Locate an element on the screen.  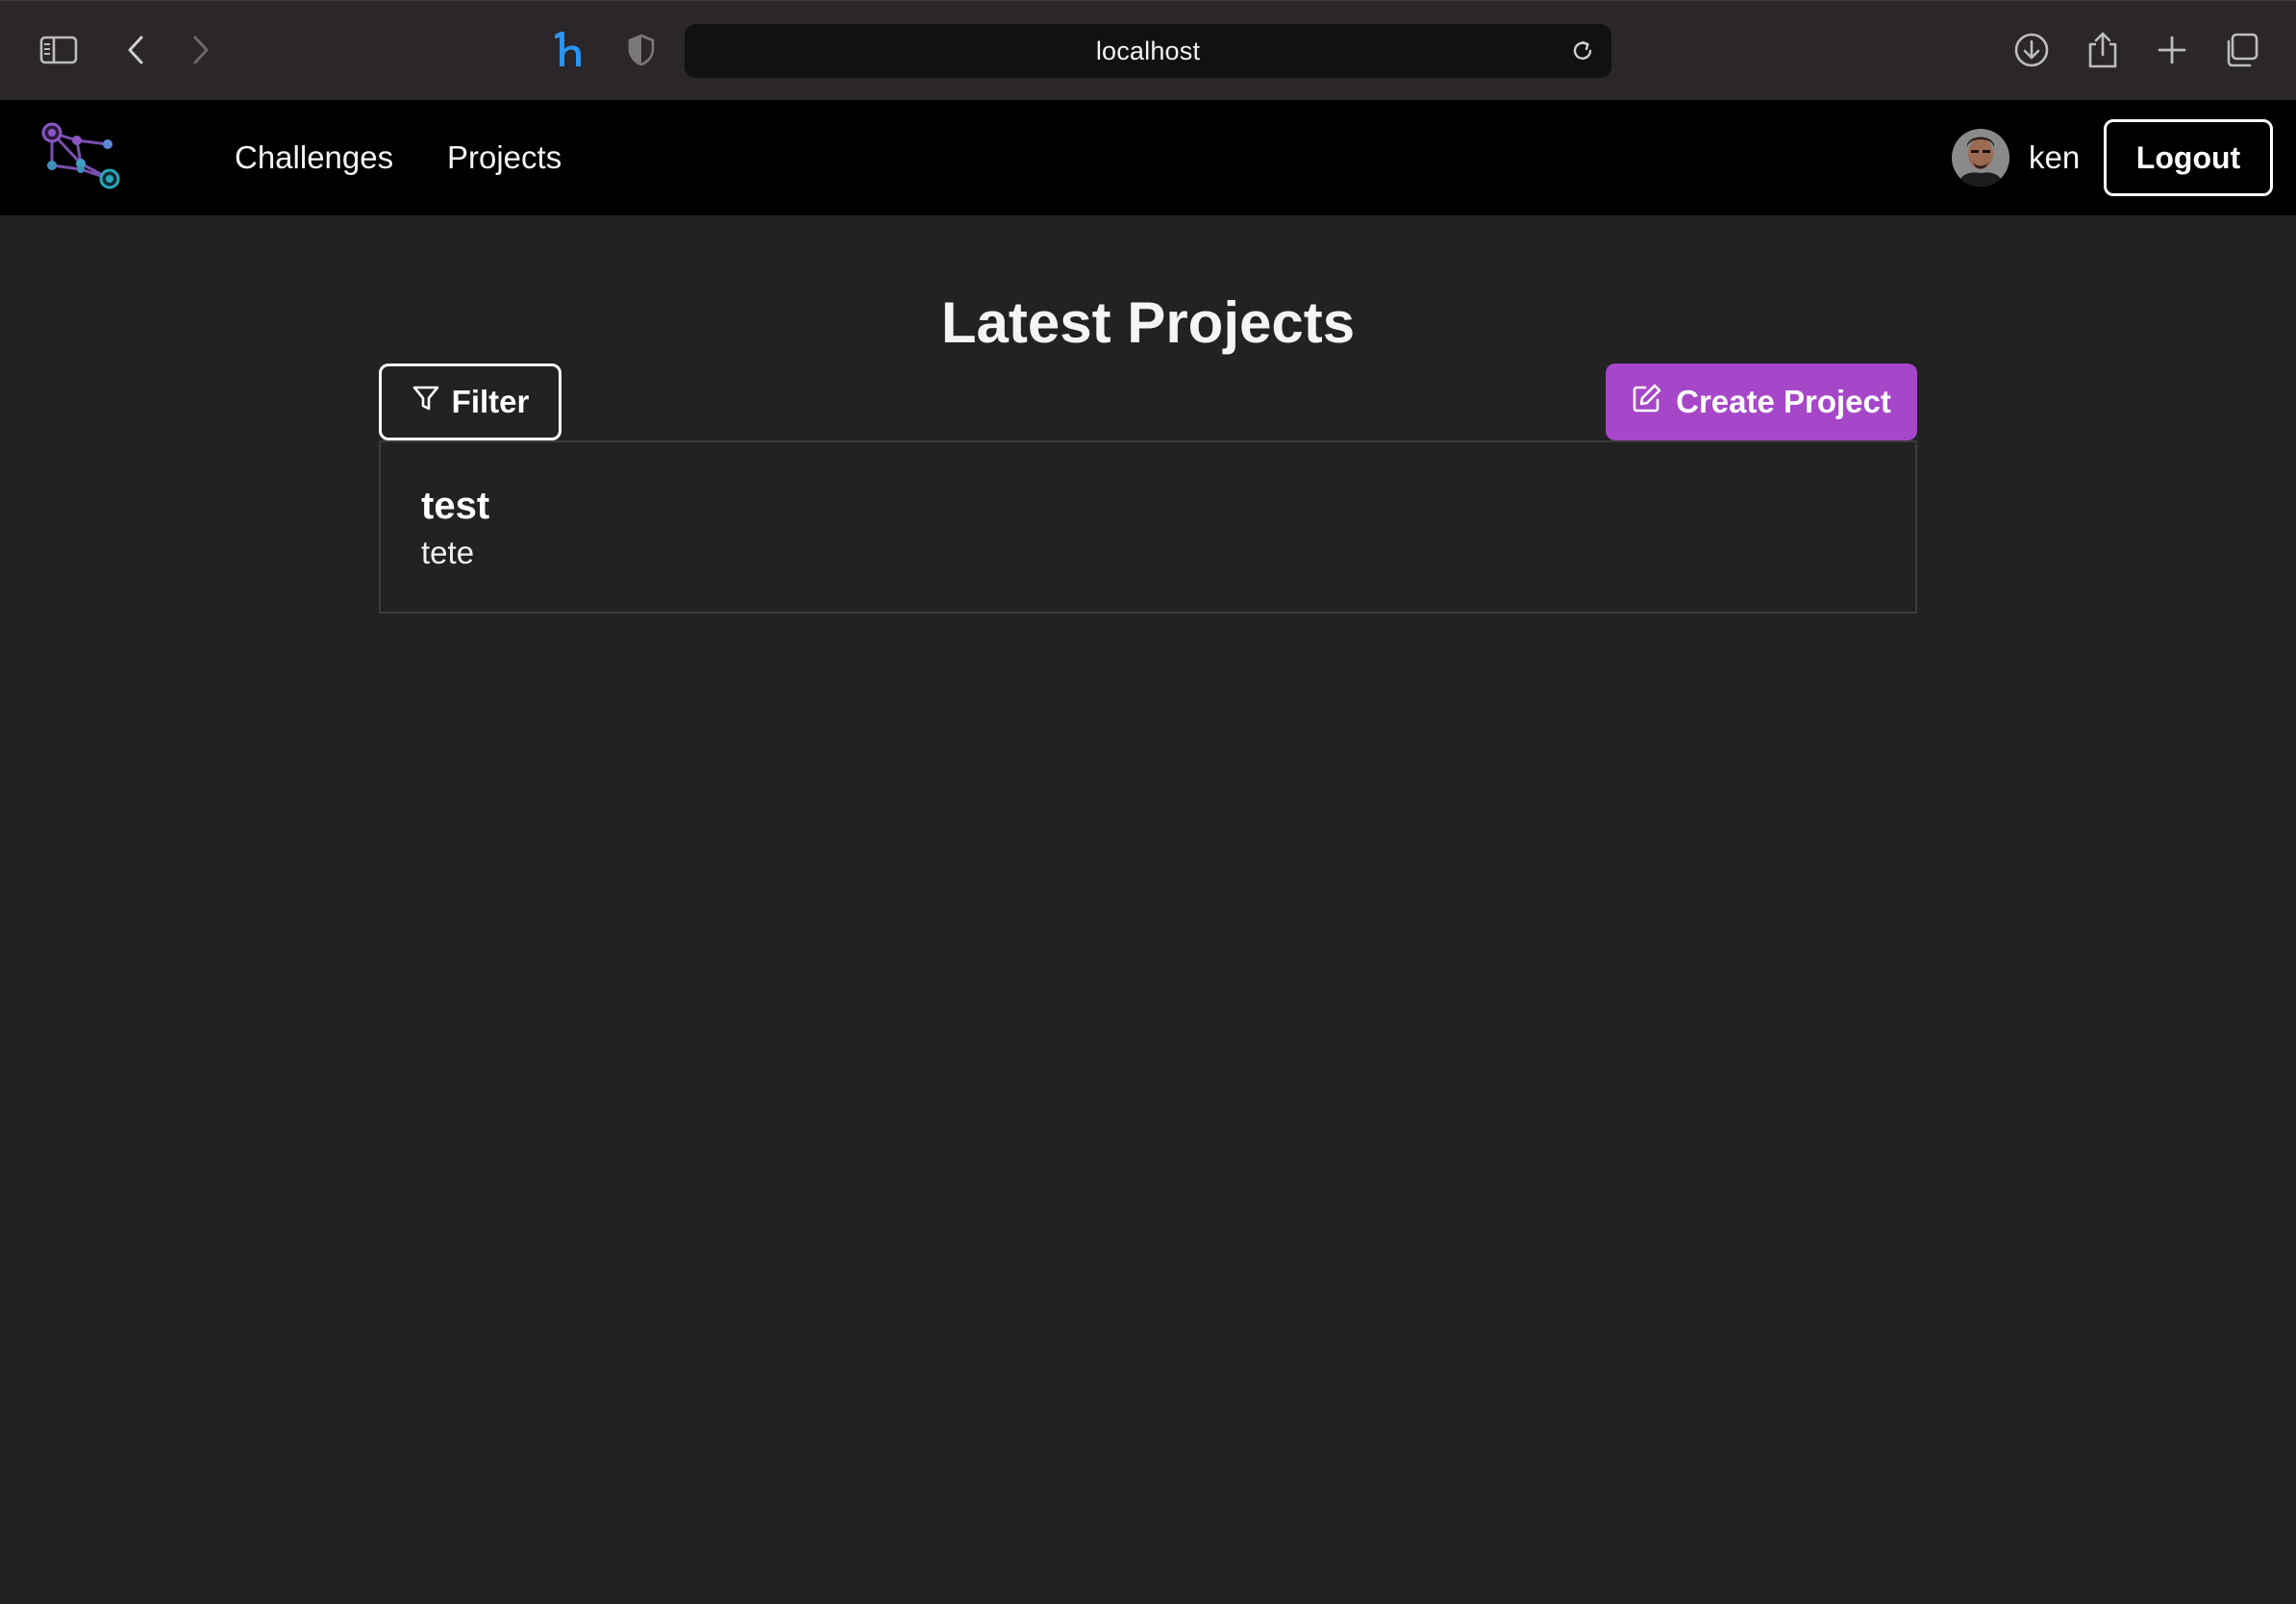
project-card: test tete is located at coordinates (1148, 527).